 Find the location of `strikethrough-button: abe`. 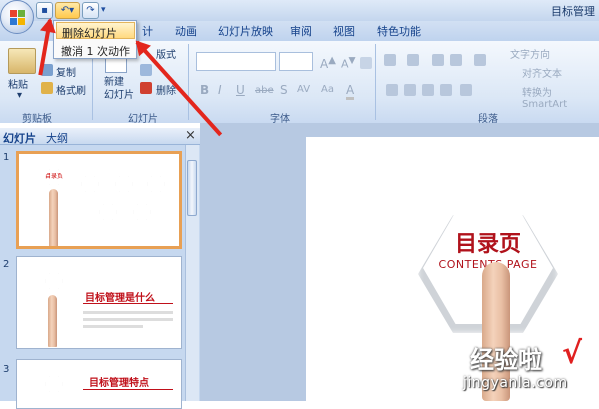

strikethrough-button: abe is located at coordinates (264, 90).